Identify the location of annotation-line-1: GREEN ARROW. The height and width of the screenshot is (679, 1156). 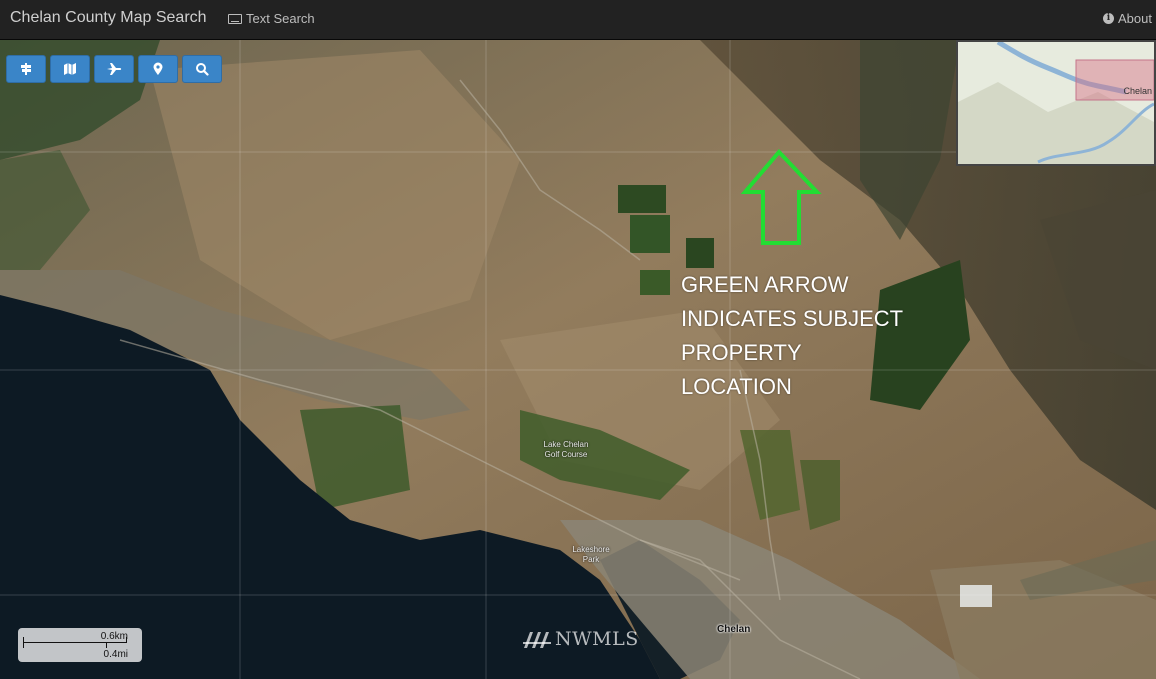
(765, 284).